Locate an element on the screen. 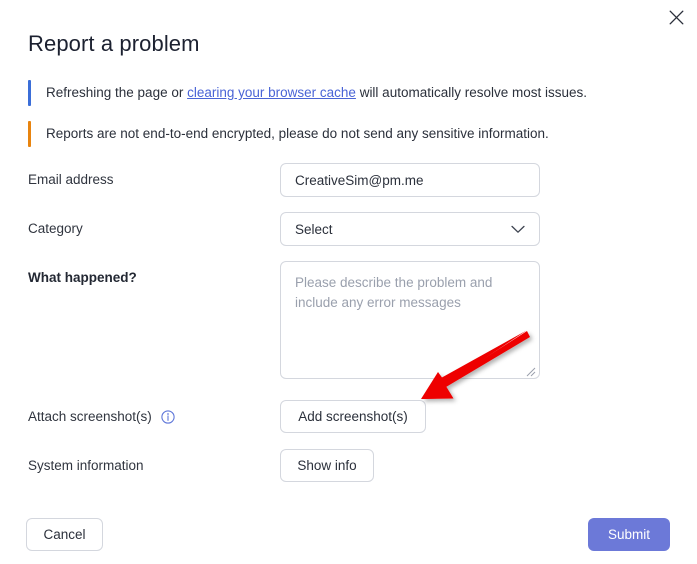  email-label: Email address is located at coordinates (71, 179).